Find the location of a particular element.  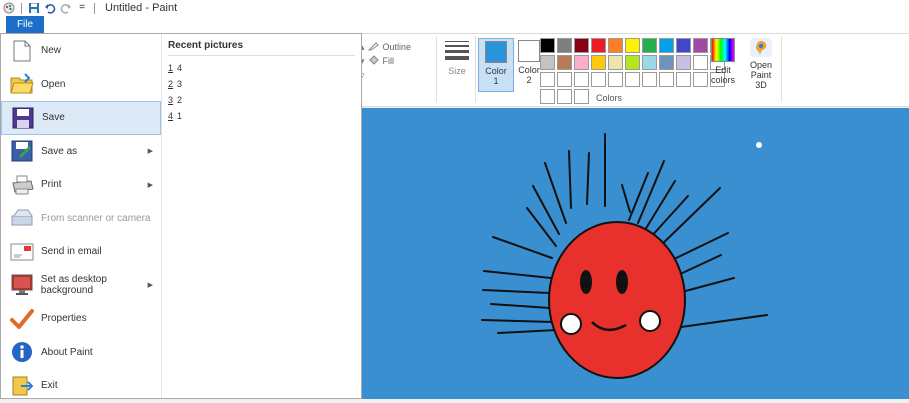

menu-item-properties: Properties is located at coordinates (81, 319).